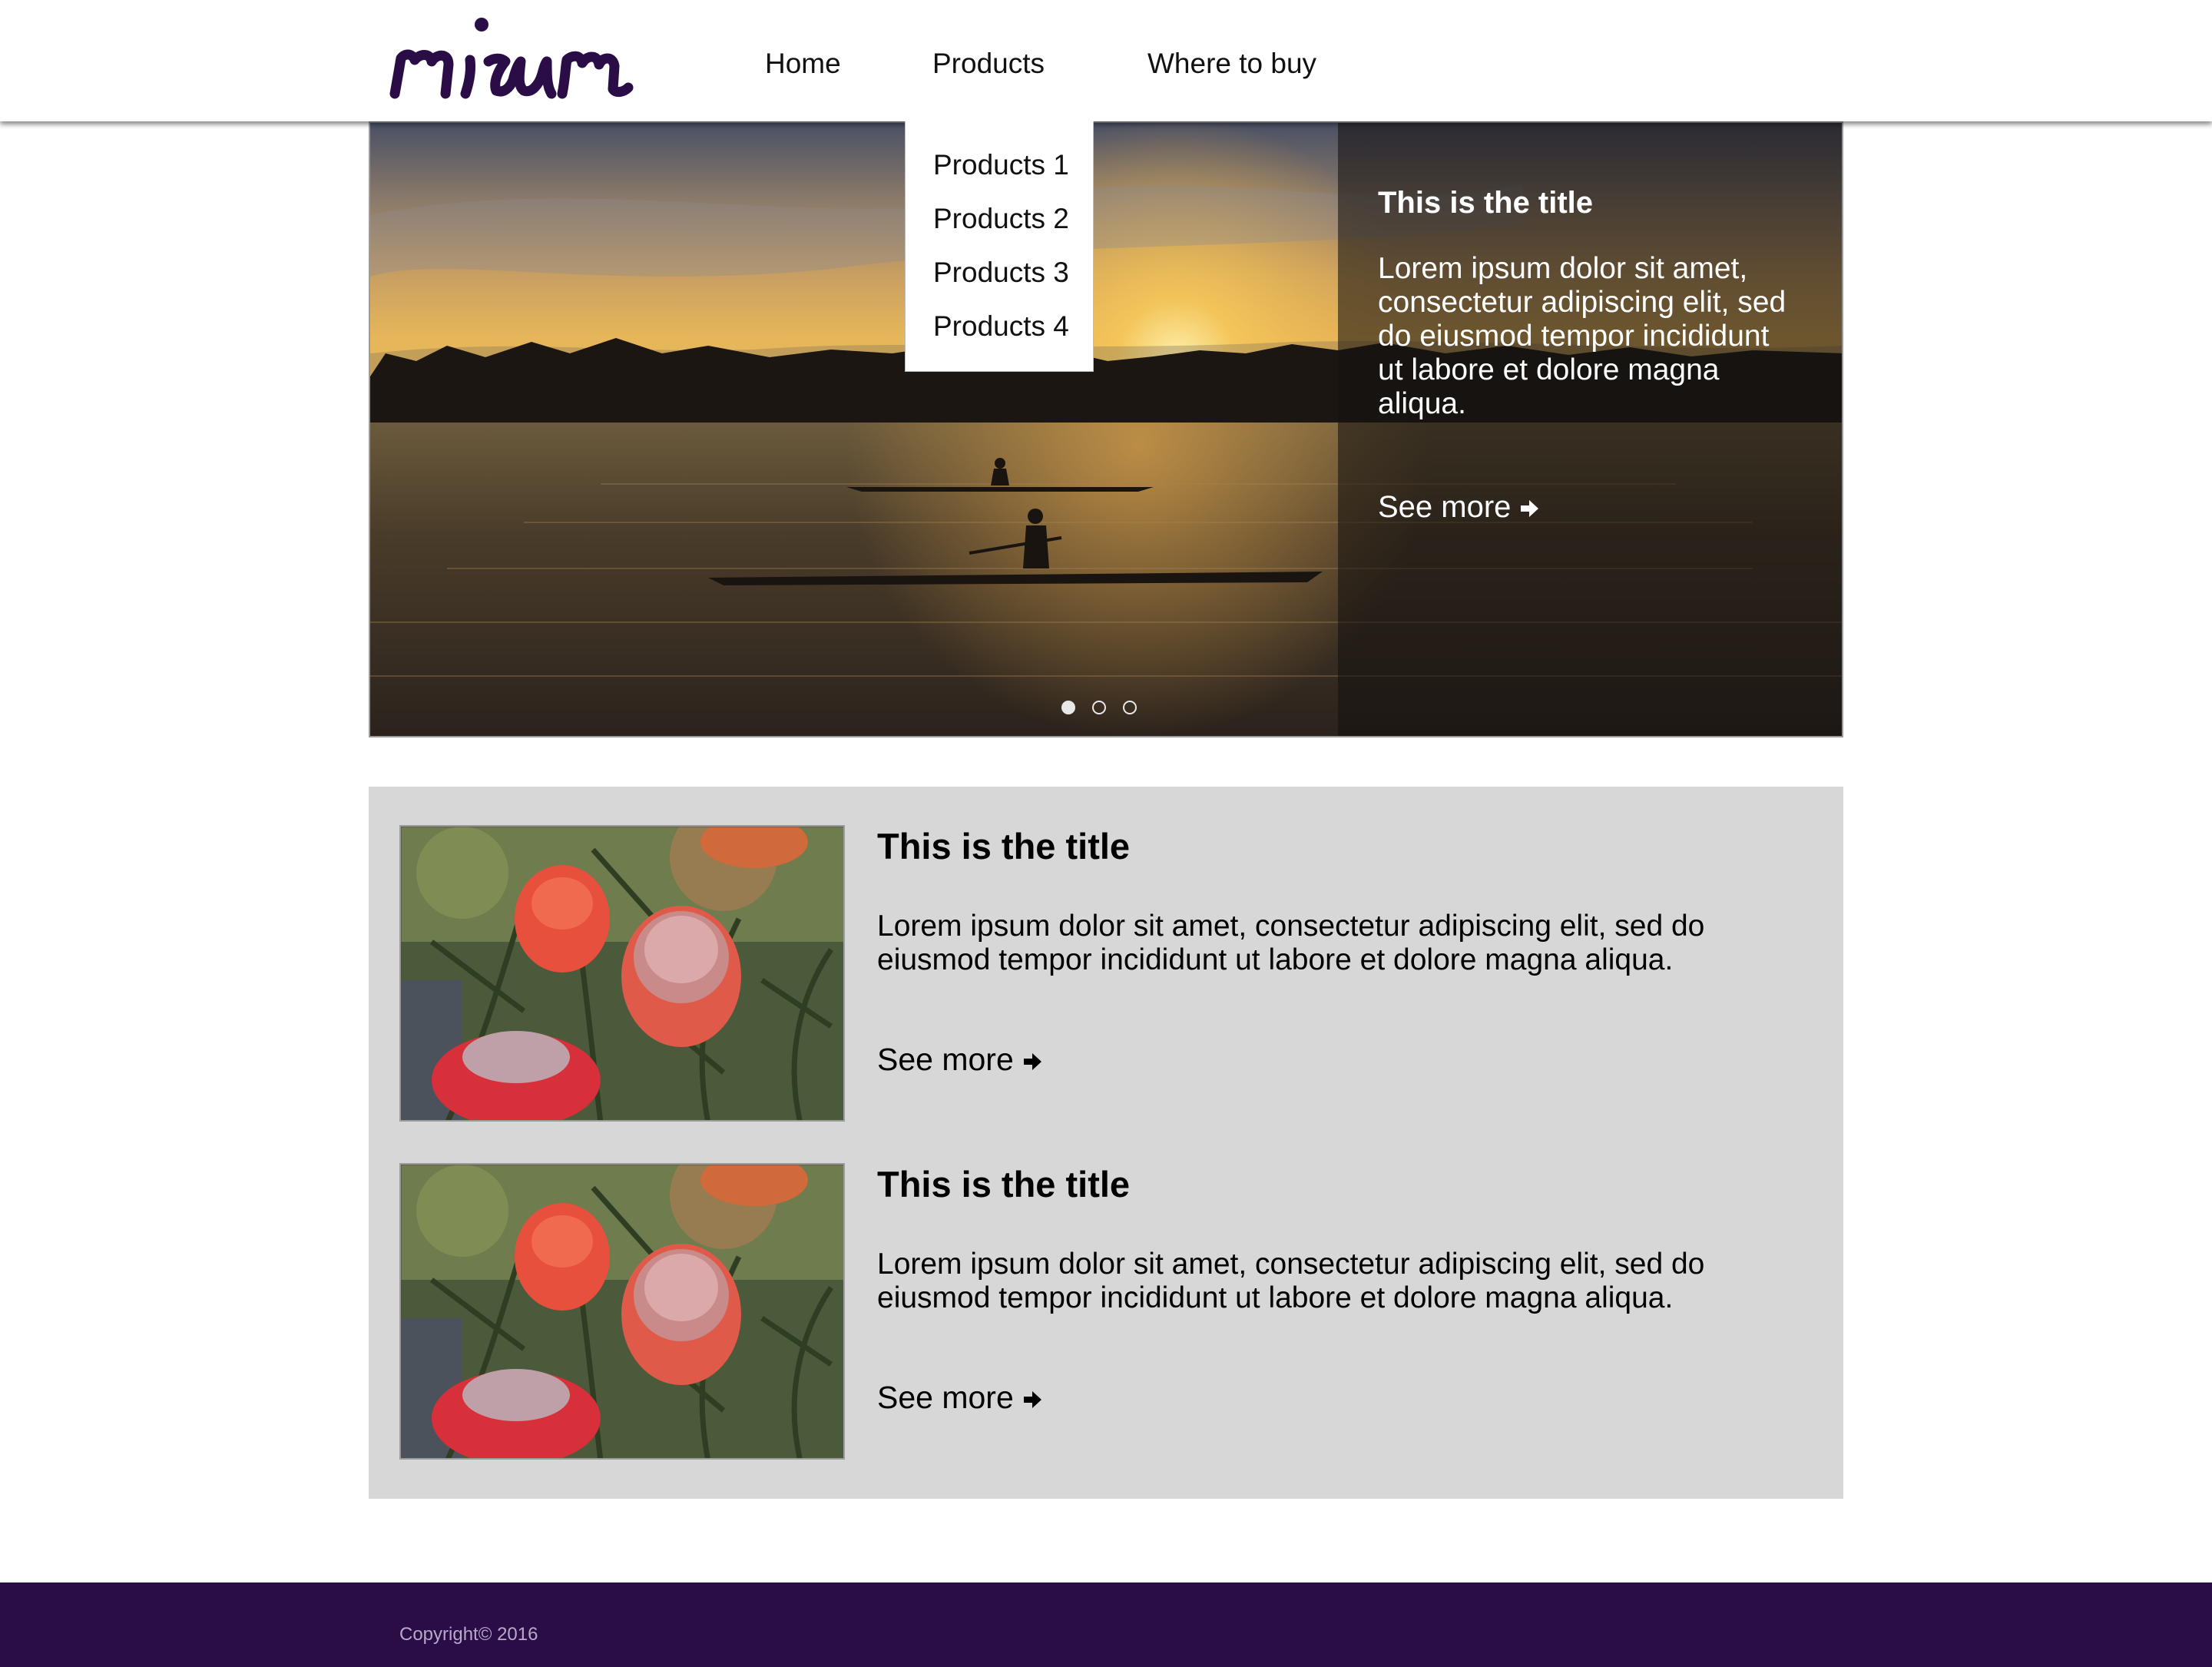 This screenshot has width=2212, height=1667. I want to click on dropdown-item-products-3: Products 3, so click(1001, 273).